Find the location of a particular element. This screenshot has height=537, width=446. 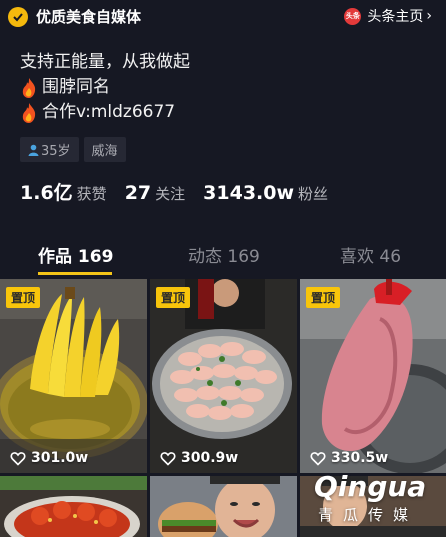

video-likes: 330.5w is located at coordinates (349, 458).